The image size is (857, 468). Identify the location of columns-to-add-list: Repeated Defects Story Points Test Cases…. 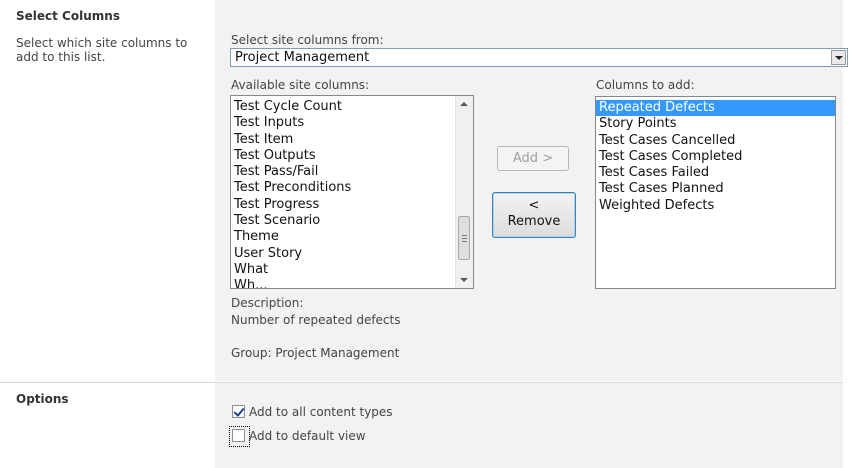
(715, 192).